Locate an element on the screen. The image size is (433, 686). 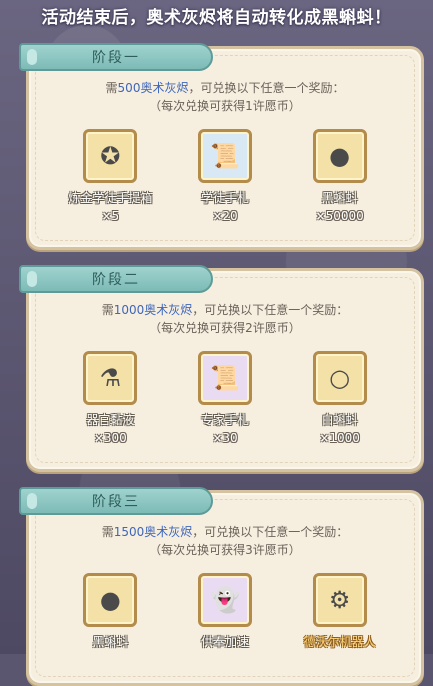
stage-bonus-note: （每次兑换可获得3许愿币） is located at coordinates (225, 550).